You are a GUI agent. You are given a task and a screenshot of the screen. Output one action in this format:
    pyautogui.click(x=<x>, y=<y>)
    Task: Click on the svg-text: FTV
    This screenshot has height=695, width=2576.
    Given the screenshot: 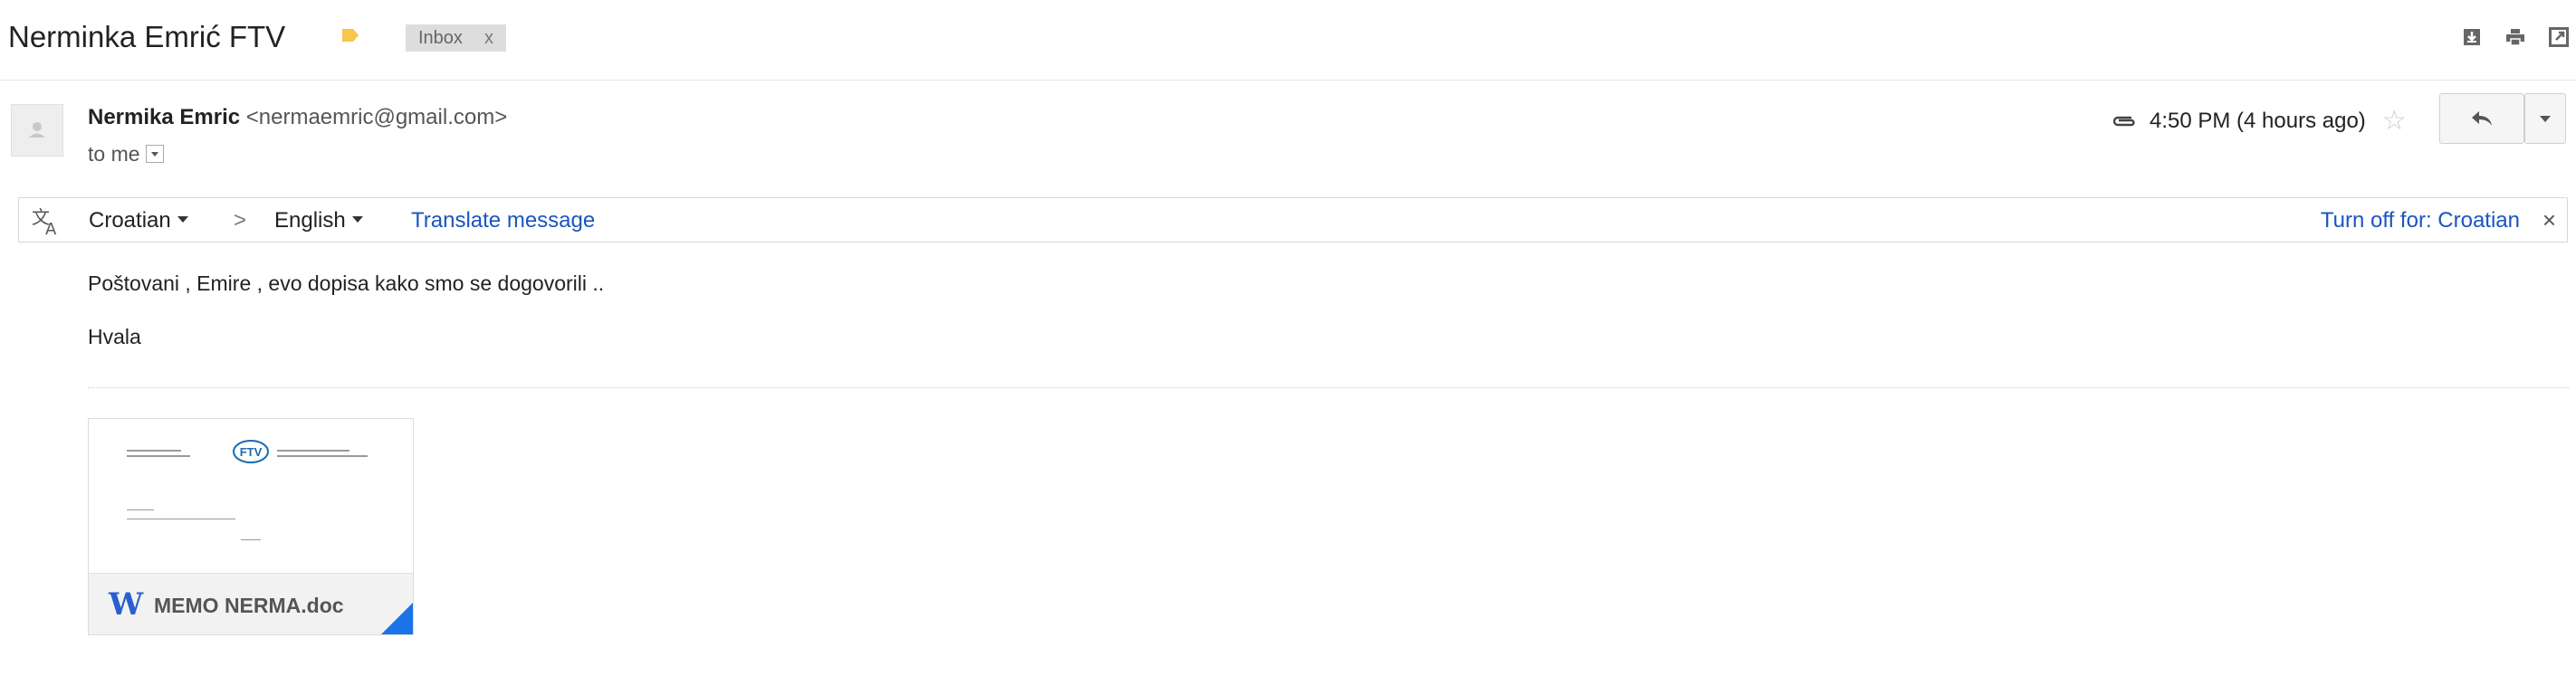 What is the action you would take?
    pyautogui.click(x=251, y=452)
    